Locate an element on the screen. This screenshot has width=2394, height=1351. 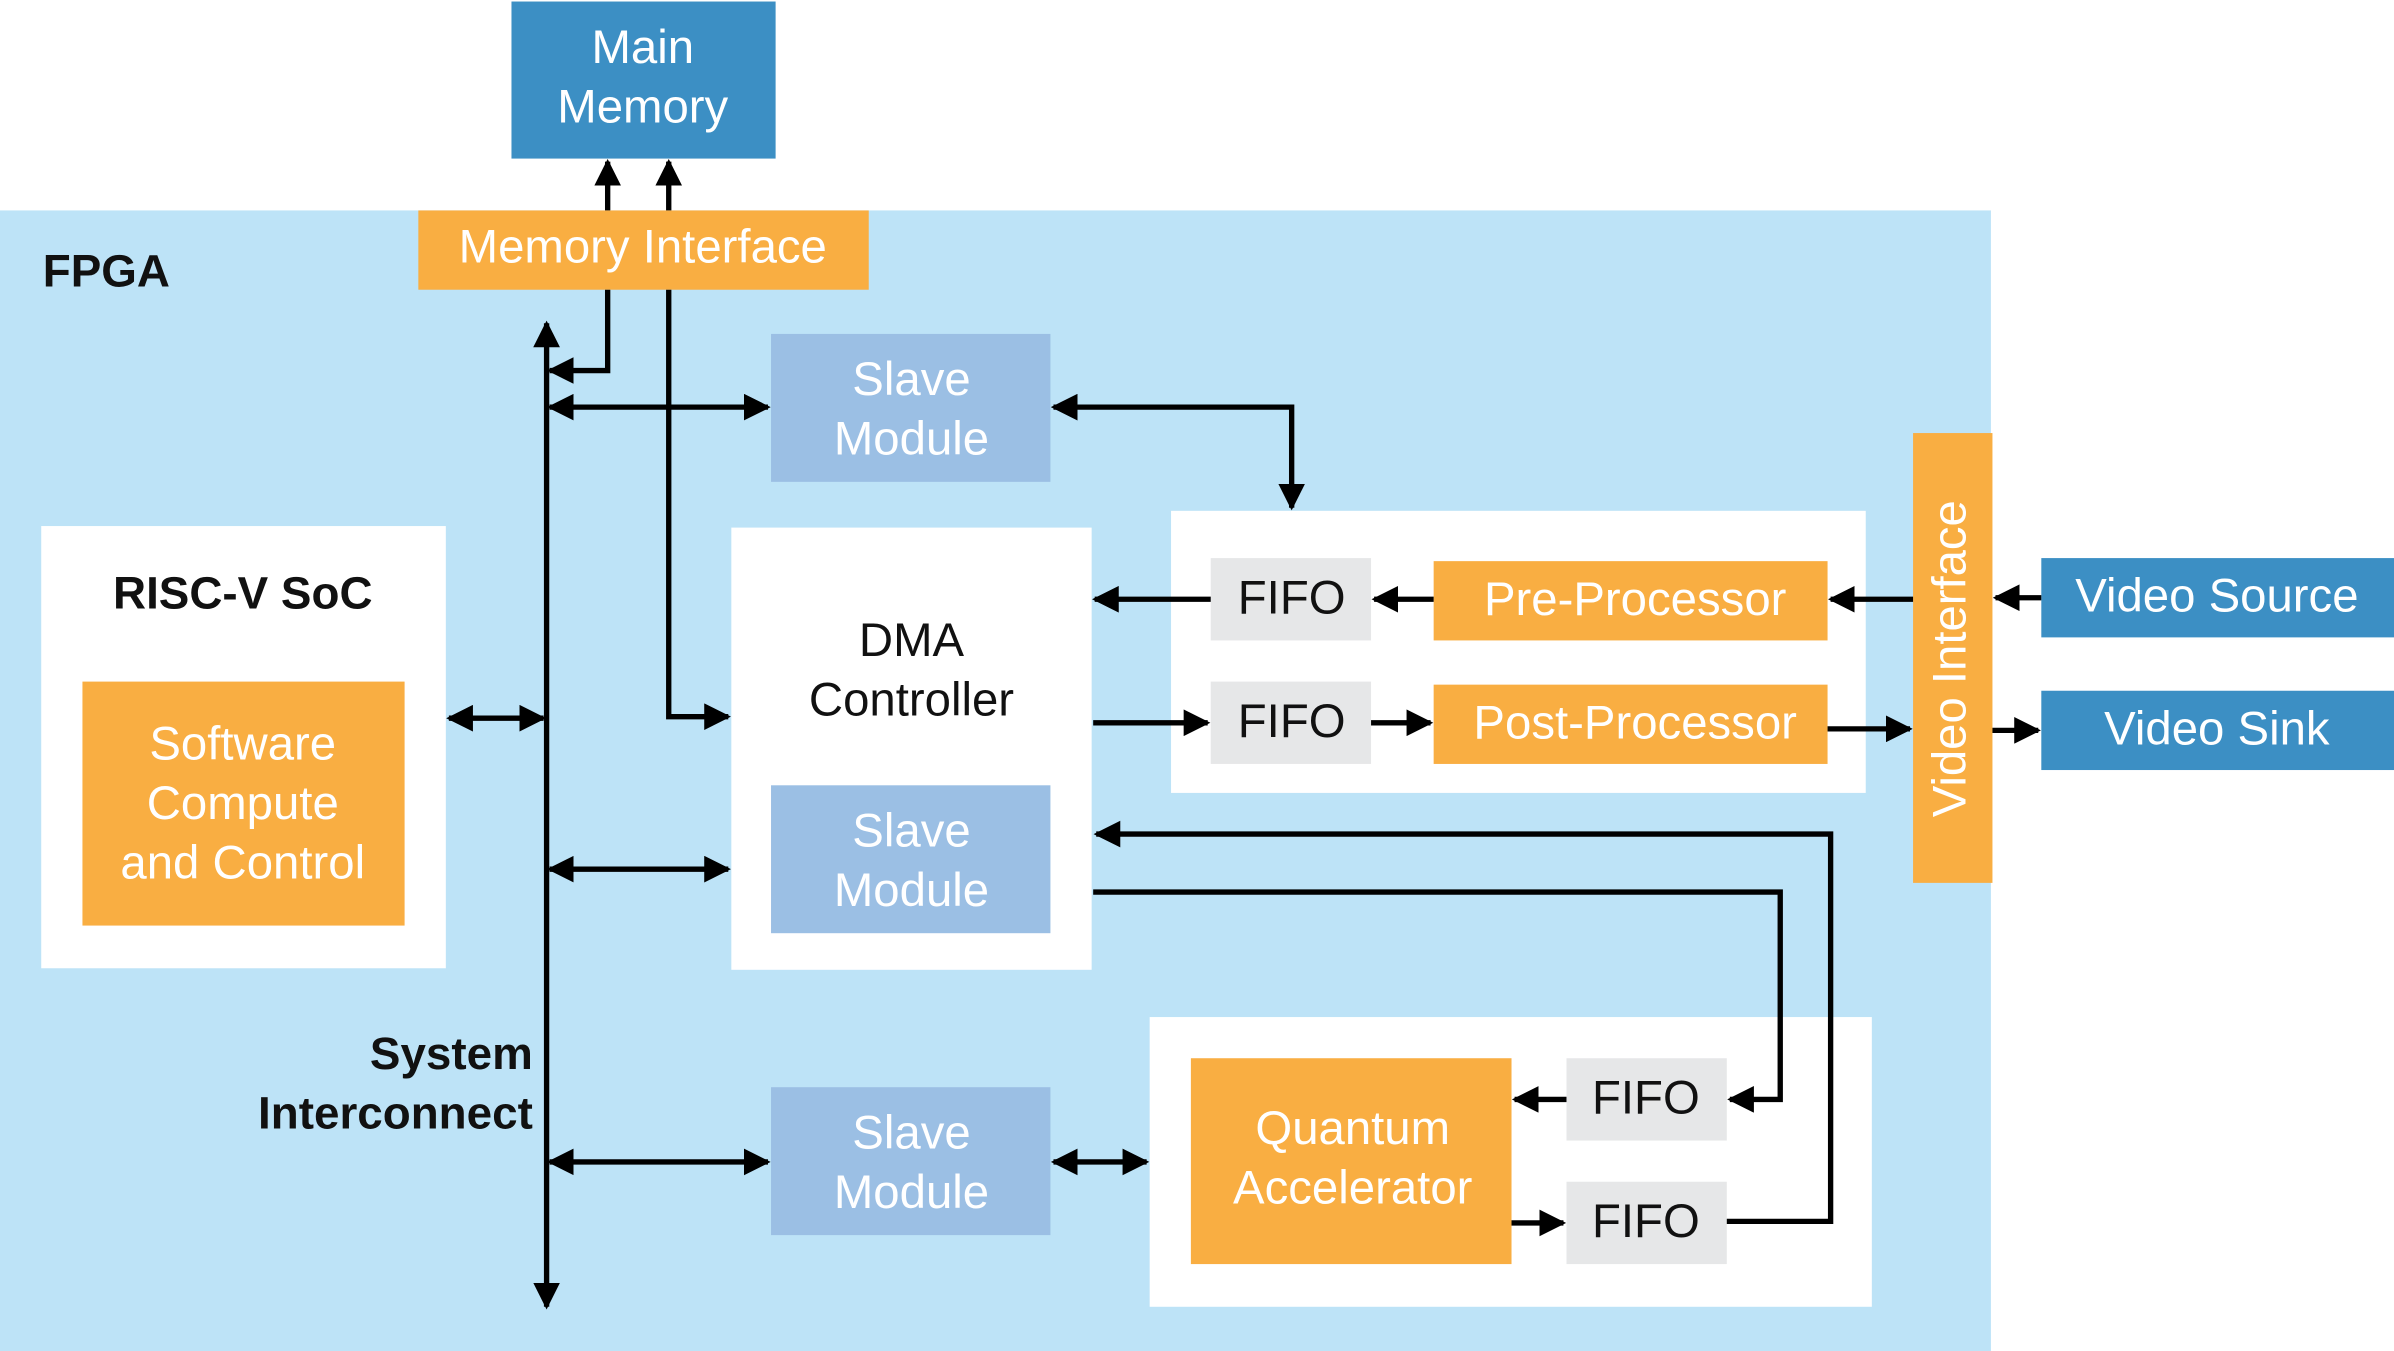
video-sink-block: Video Sink is located at coordinates (2217, 730).